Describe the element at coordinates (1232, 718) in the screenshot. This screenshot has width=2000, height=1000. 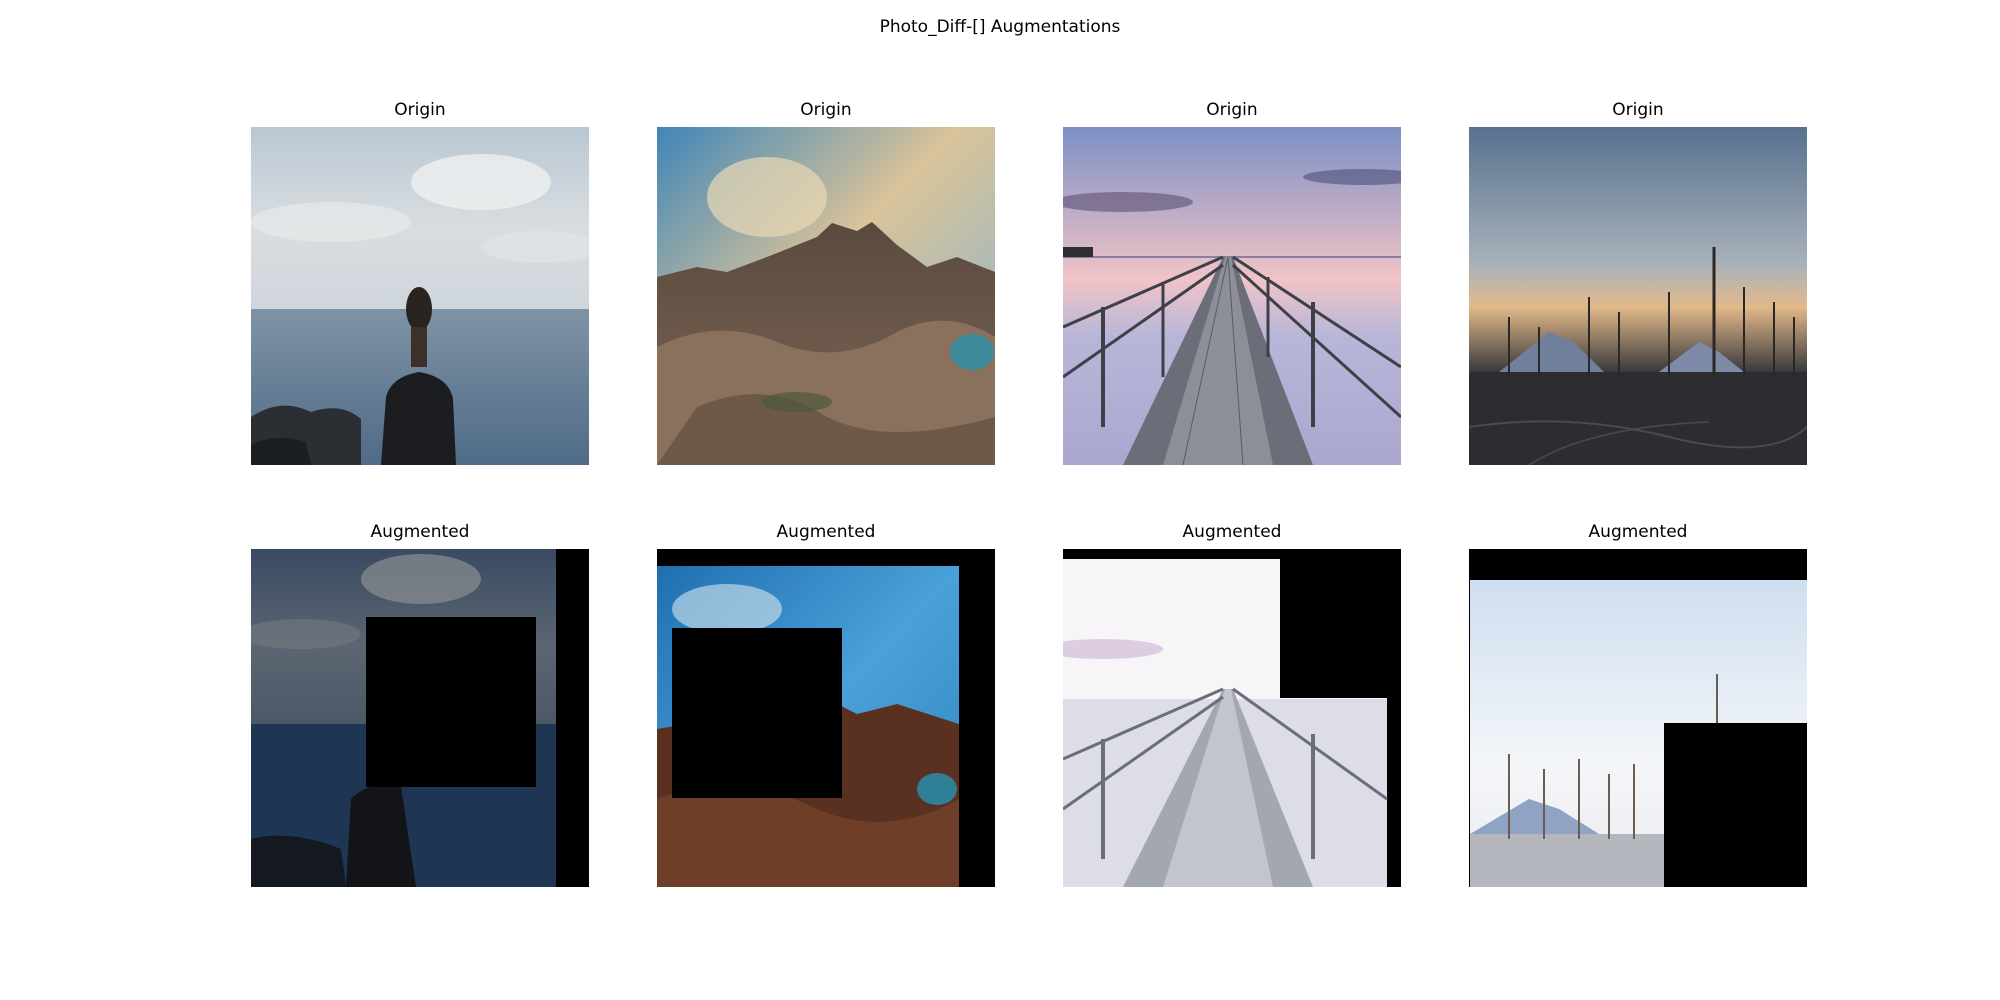
I see `image-wooden-pier-augmented` at that location.